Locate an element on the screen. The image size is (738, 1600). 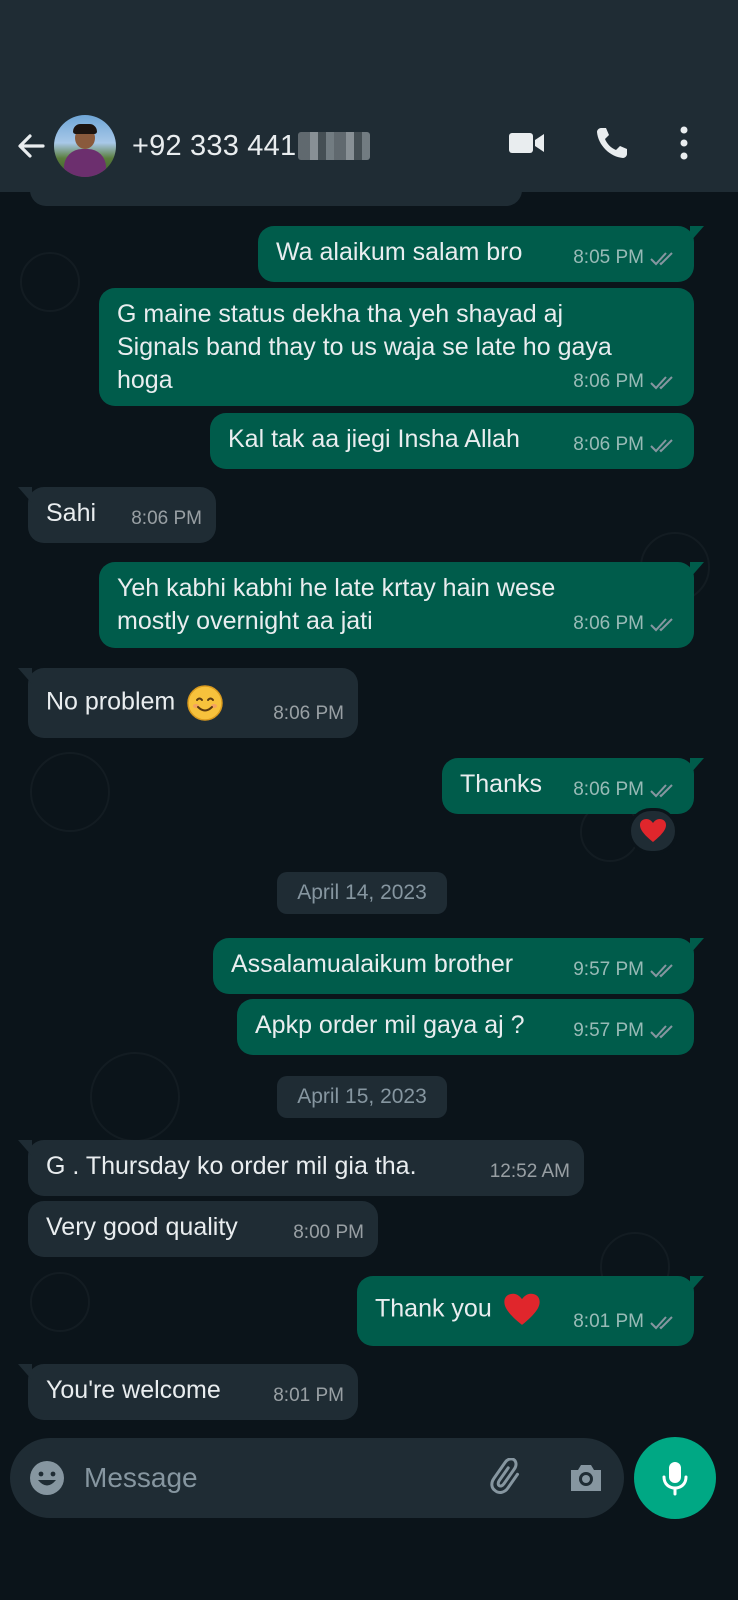
message-outgoing: Kal tak aa jiegi Insha Allah 8:06 PM is located at coordinates (452, 441).